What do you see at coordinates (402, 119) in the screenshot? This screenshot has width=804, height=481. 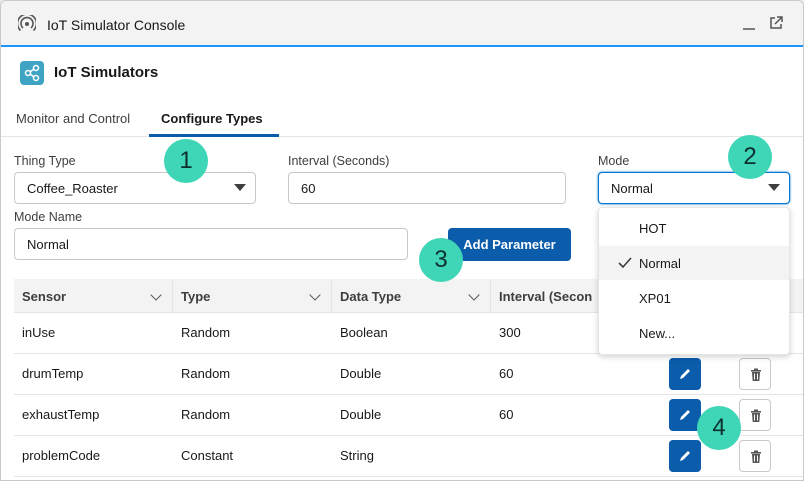 I see `tab-bar: Monitor and Control Configure Types` at bounding box center [402, 119].